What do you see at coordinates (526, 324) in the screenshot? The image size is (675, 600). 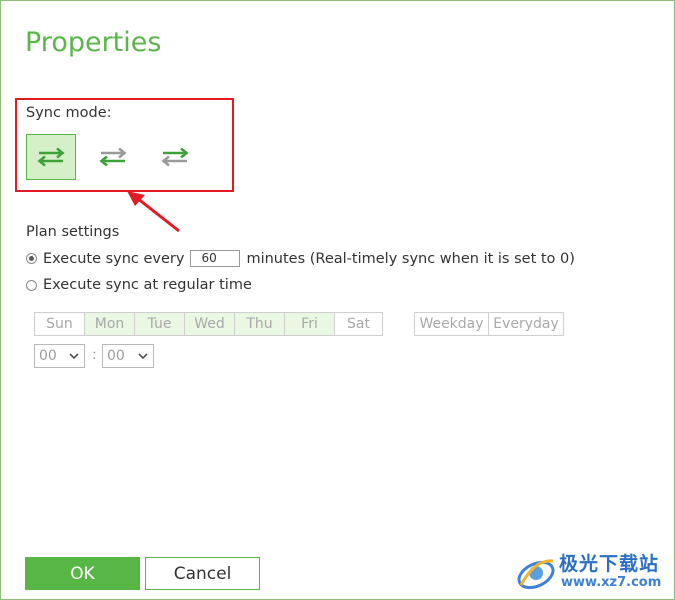 I see `everyday-preset-button: Everyday` at bounding box center [526, 324].